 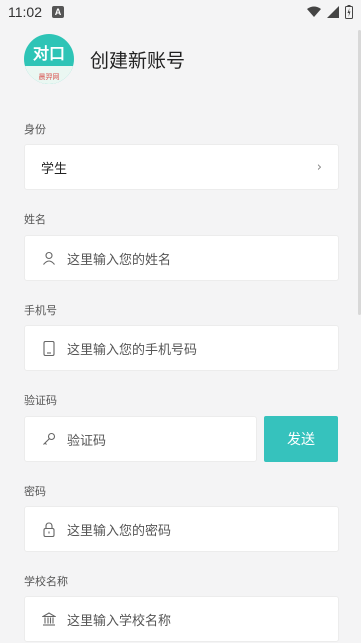 I want to click on code-input: 验证码, so click(x=86, y=439).